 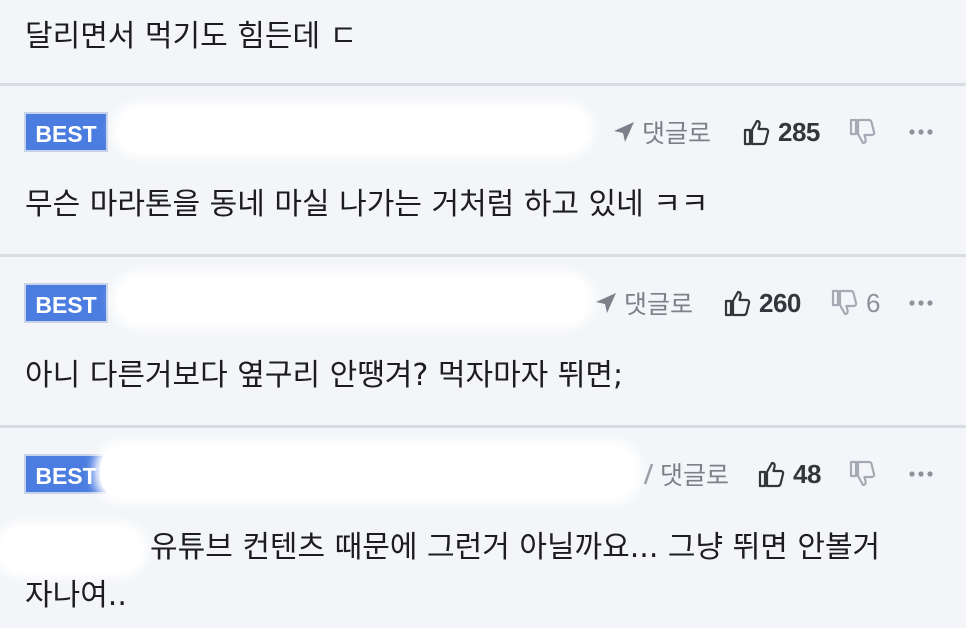 I want to click on redacted-text, so click(x=71, y=550).